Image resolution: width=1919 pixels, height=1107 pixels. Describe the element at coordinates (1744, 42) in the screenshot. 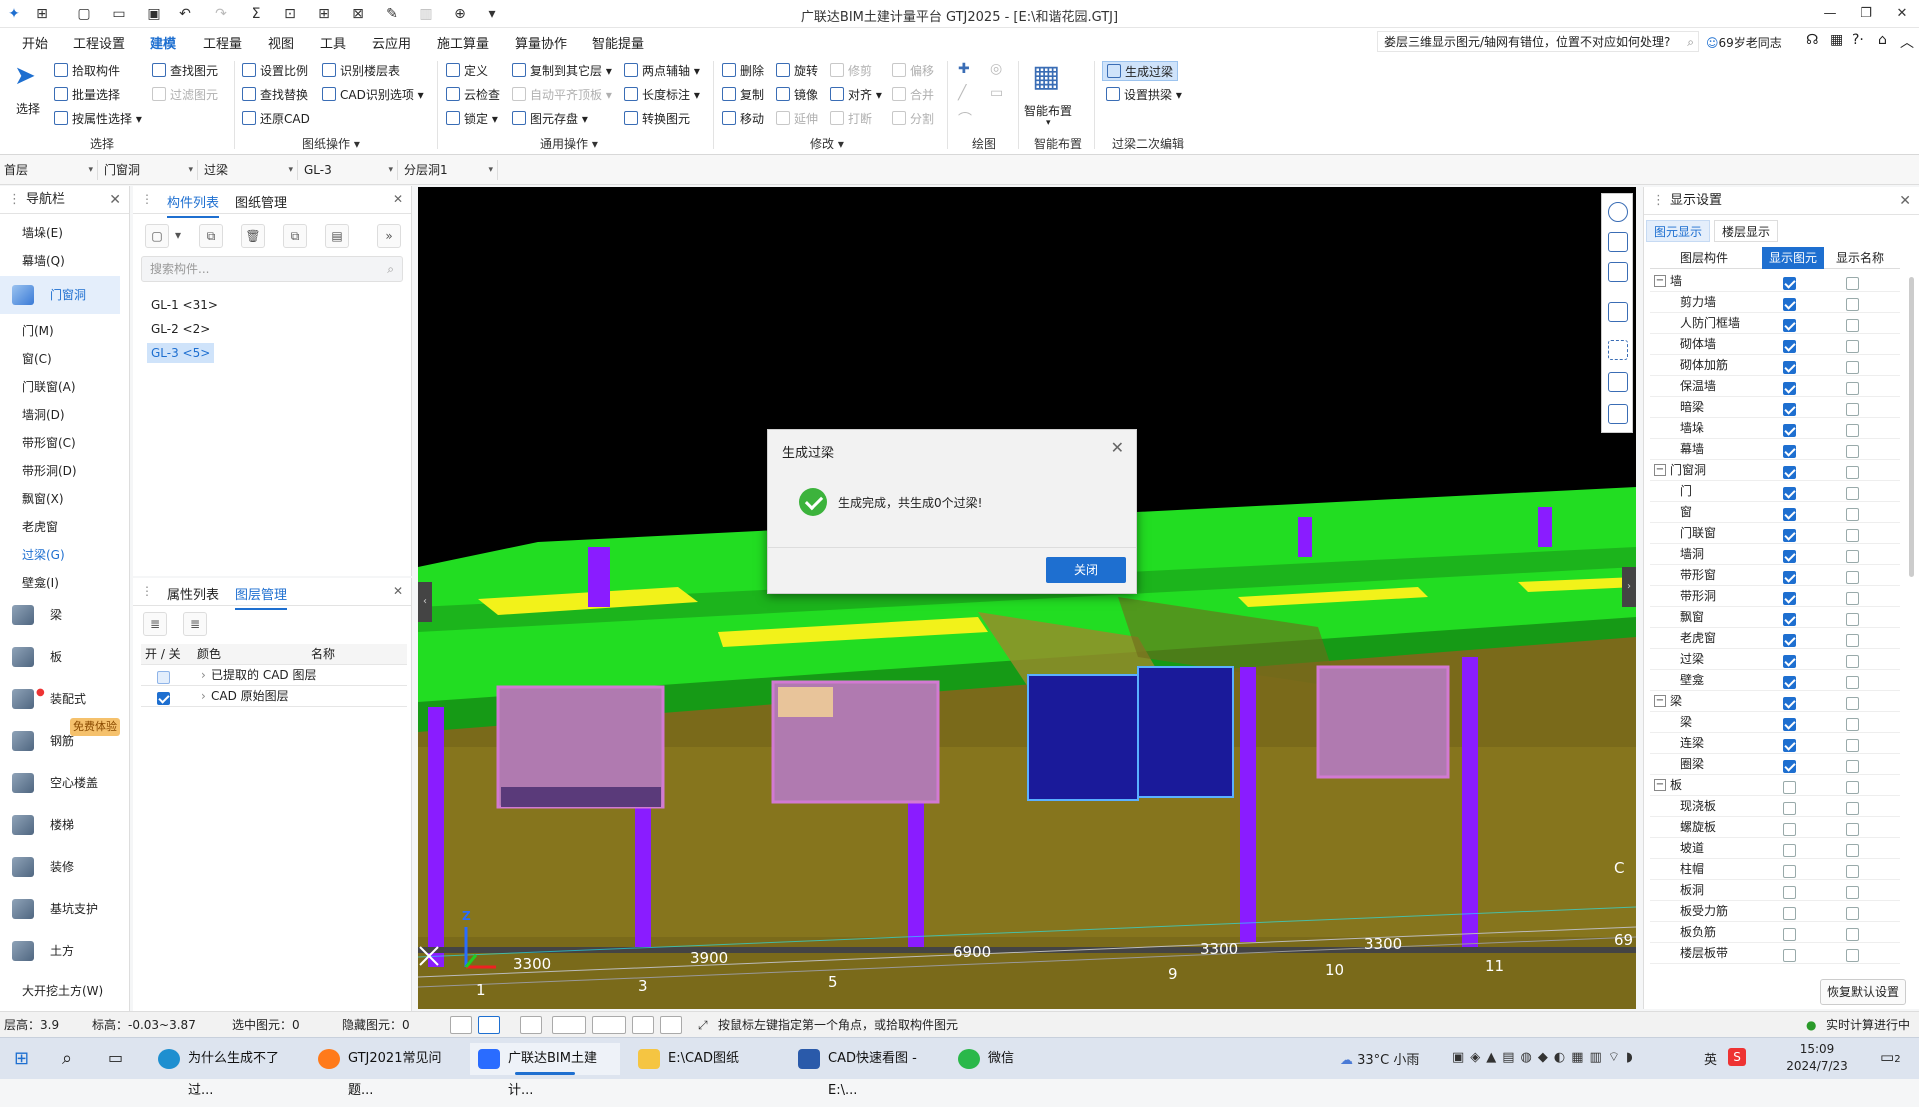

I see `user-name: ☺69岁老同志` at that location.